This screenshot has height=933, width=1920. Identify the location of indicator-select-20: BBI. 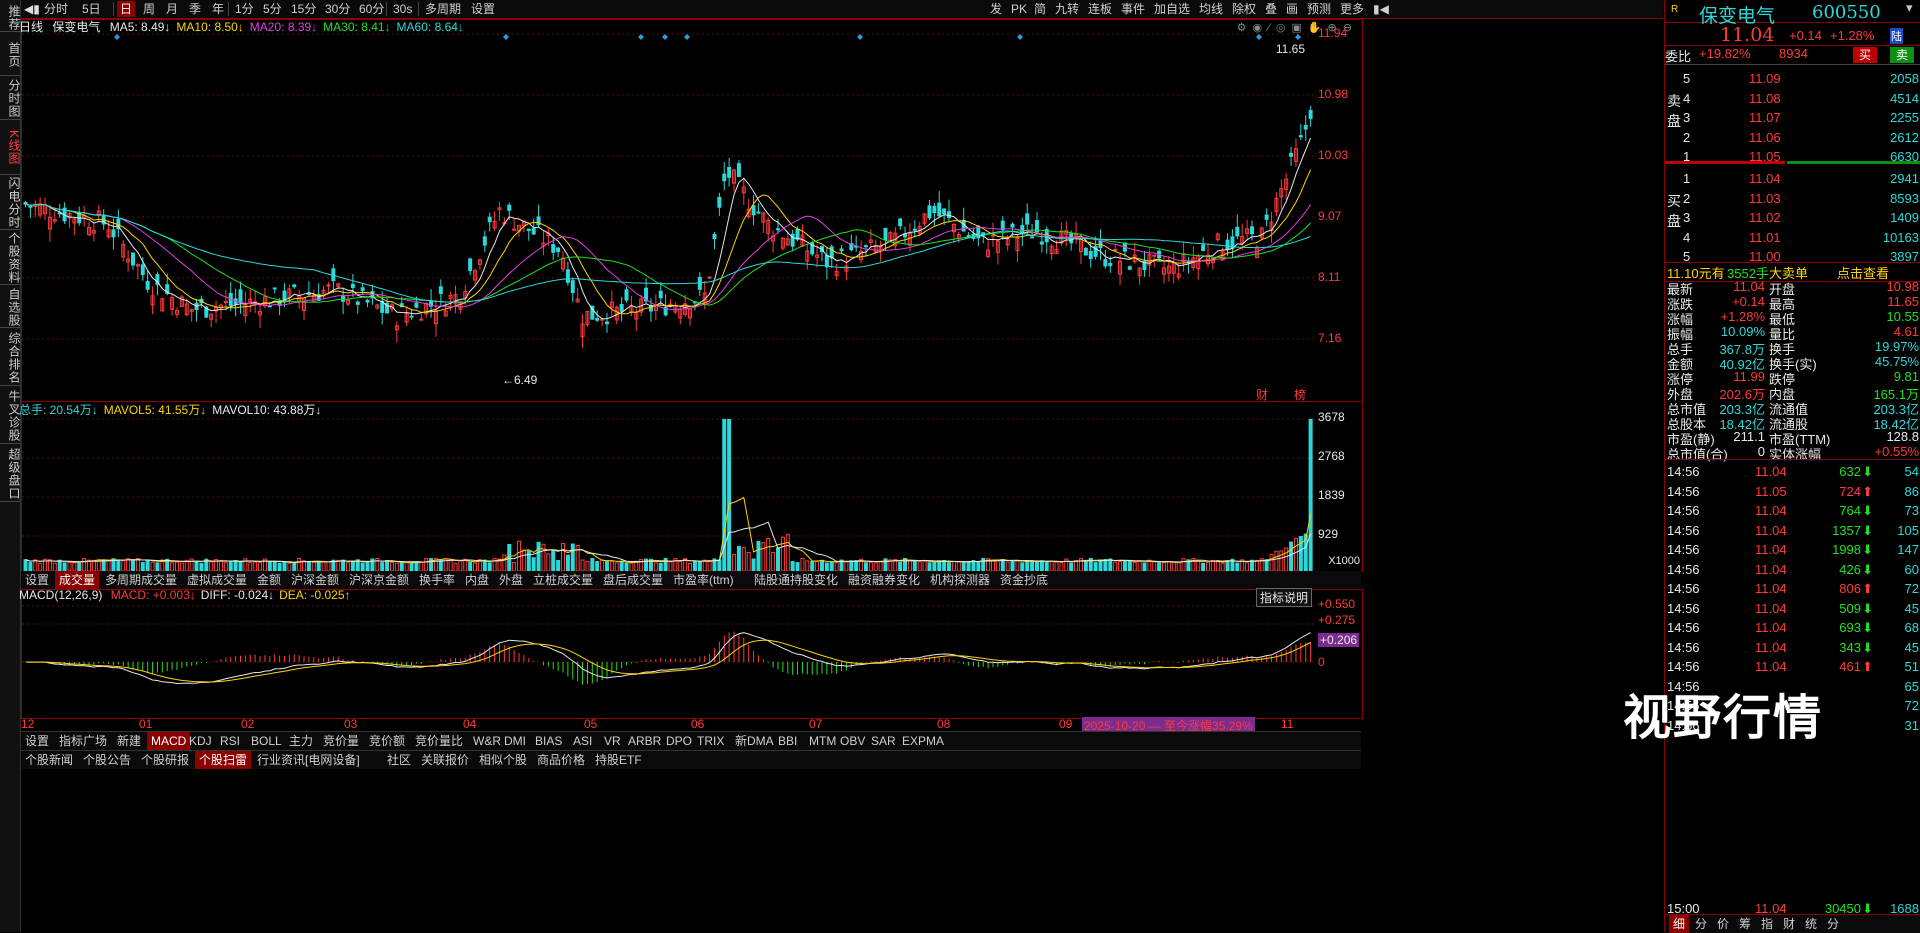
(787, 741).